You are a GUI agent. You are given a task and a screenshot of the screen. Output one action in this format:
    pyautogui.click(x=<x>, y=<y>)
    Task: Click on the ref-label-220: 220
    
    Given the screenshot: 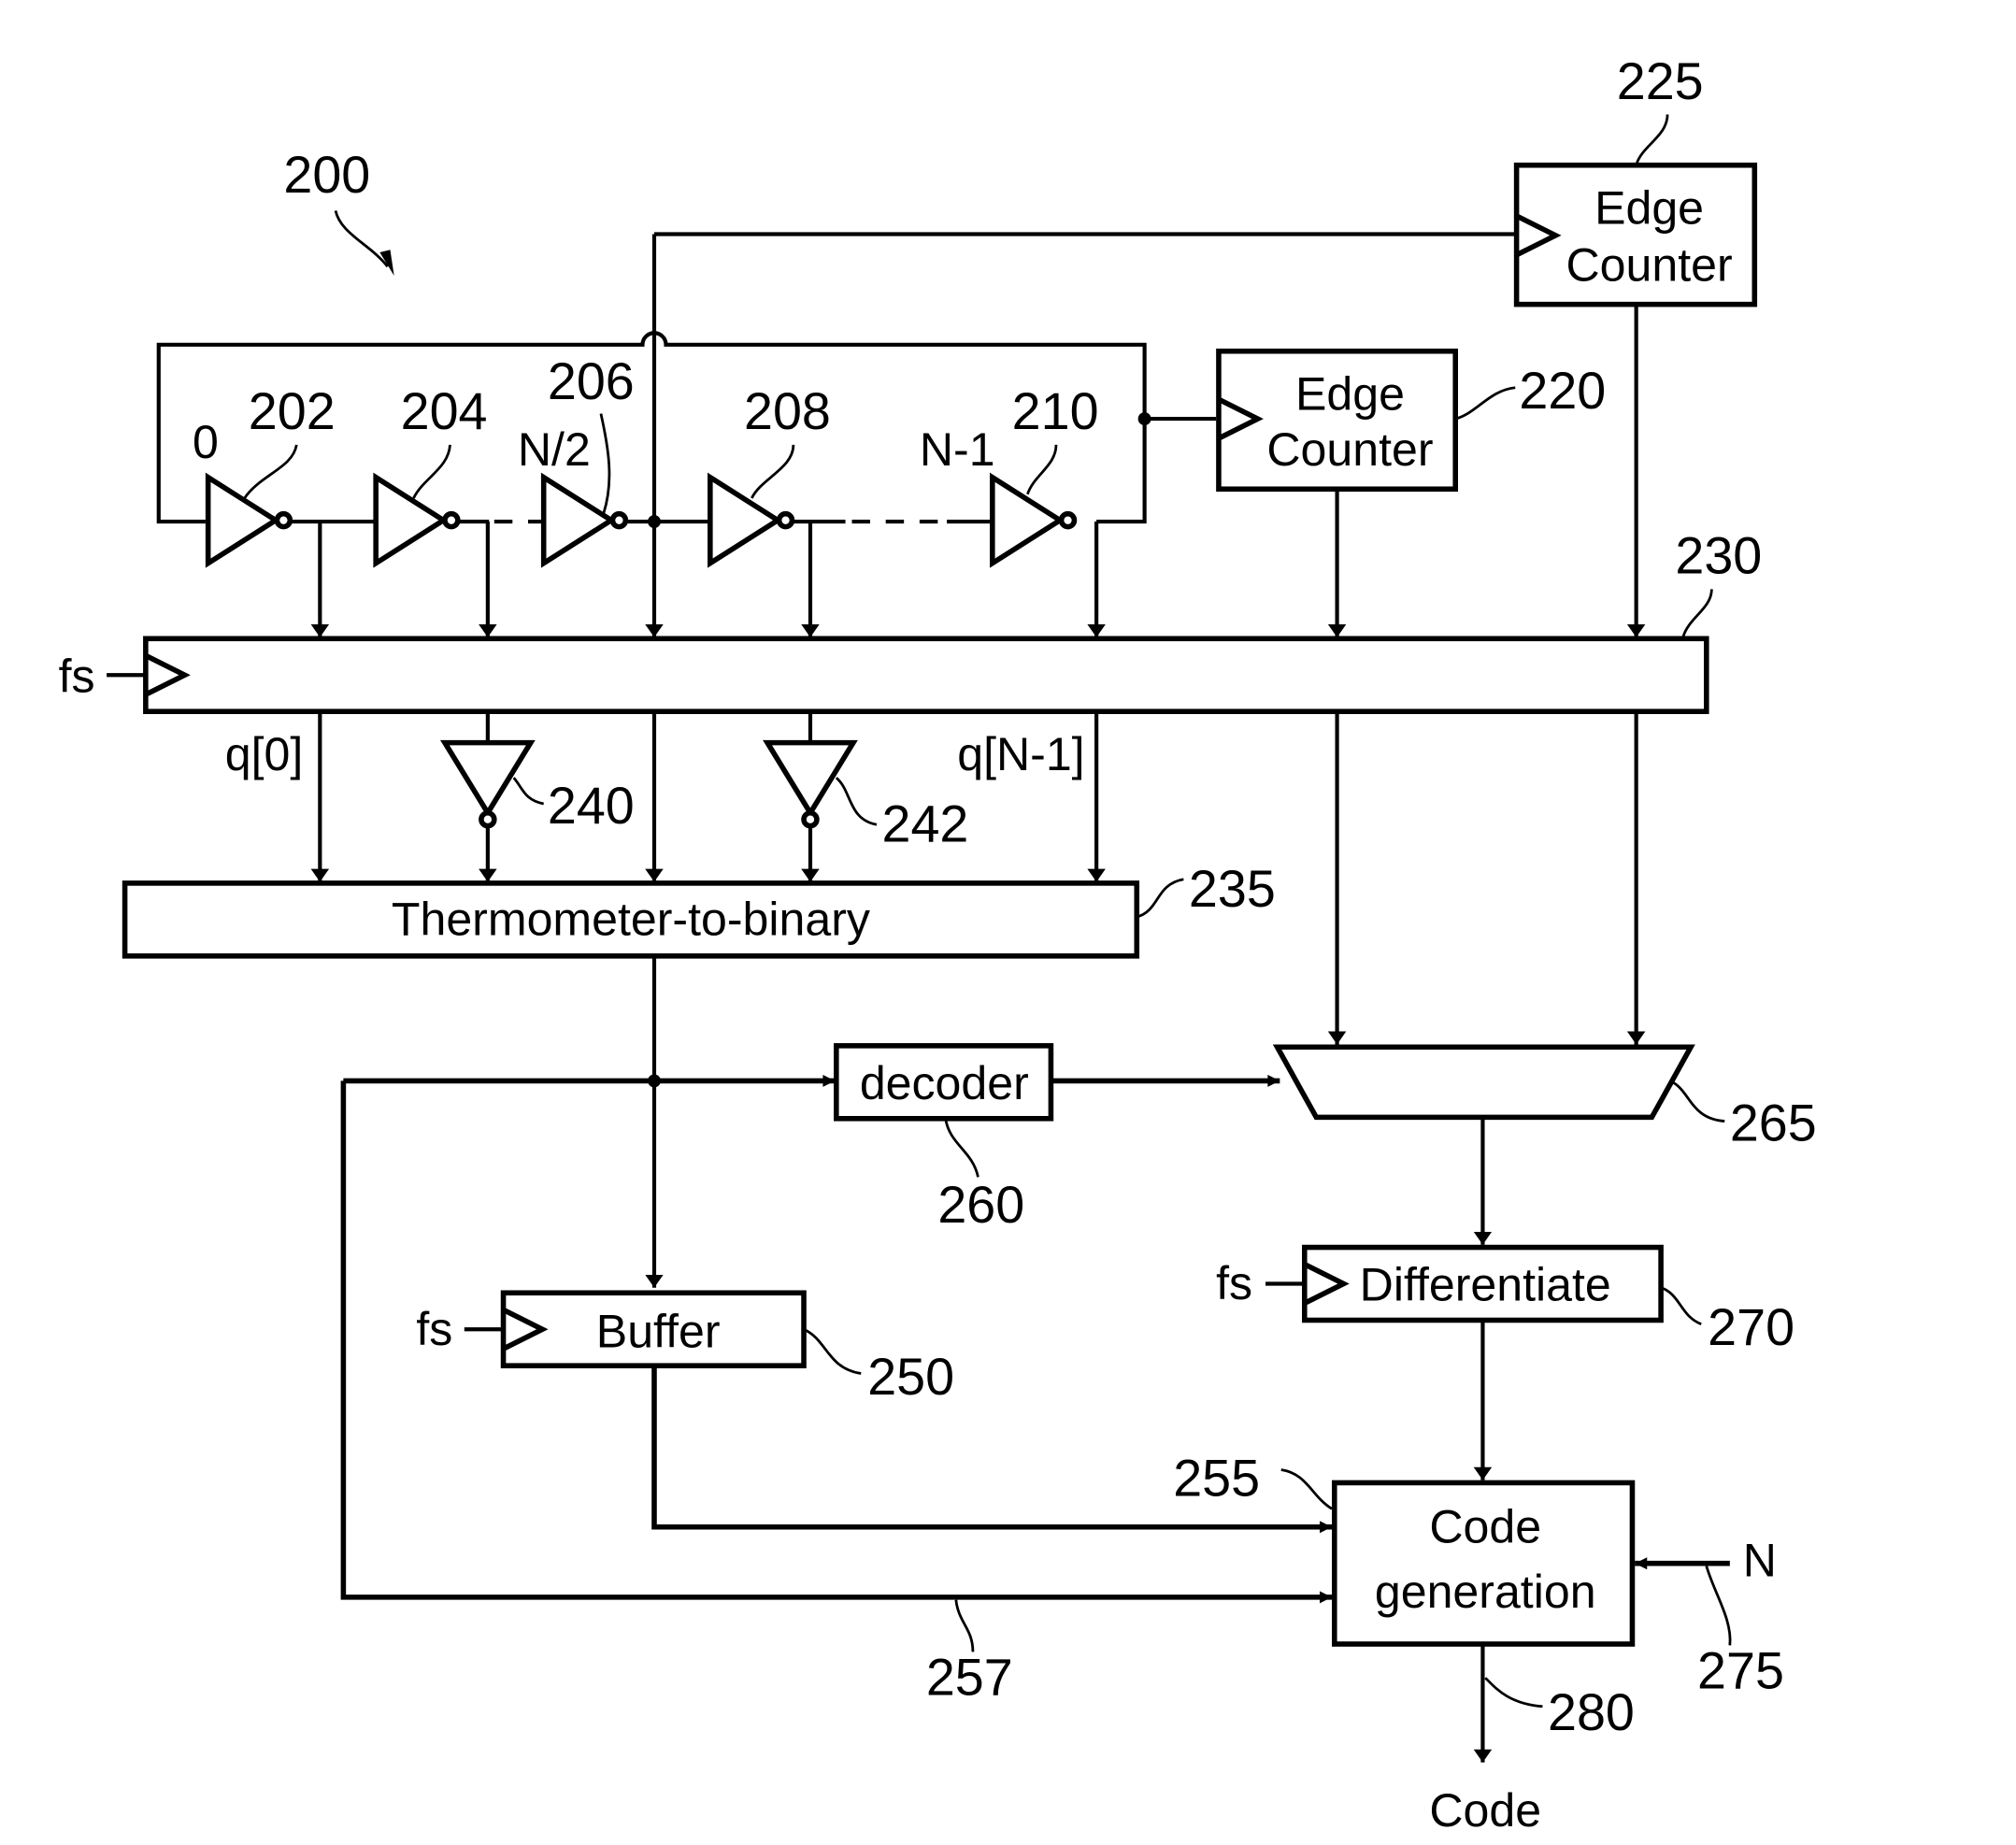 What is the action you would take?
    pyautogui.click(x=1563, y=391)
    